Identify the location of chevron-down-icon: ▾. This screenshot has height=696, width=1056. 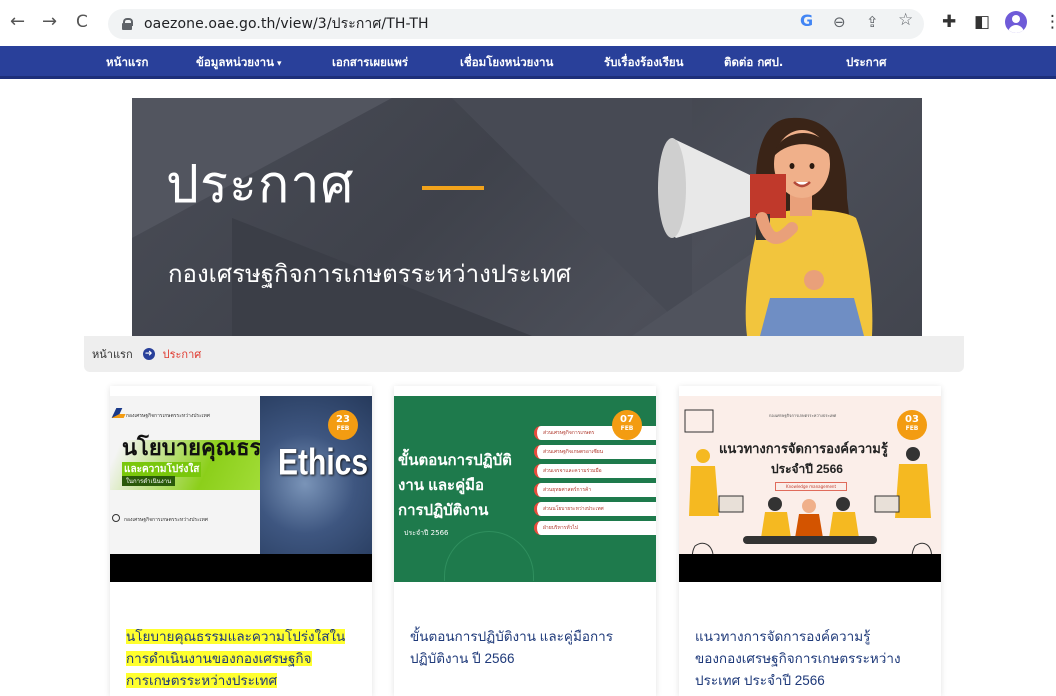
(279, 64).